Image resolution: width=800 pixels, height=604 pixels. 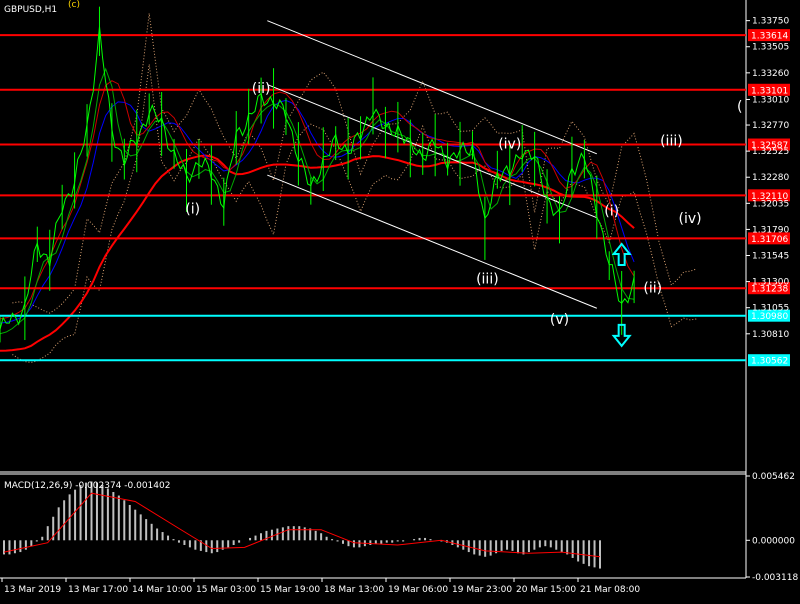 What do you see at coordinates (770, 178) in the screenshot?
I see `price-tick-label: 1.32280` at bounding box center [770, 178].